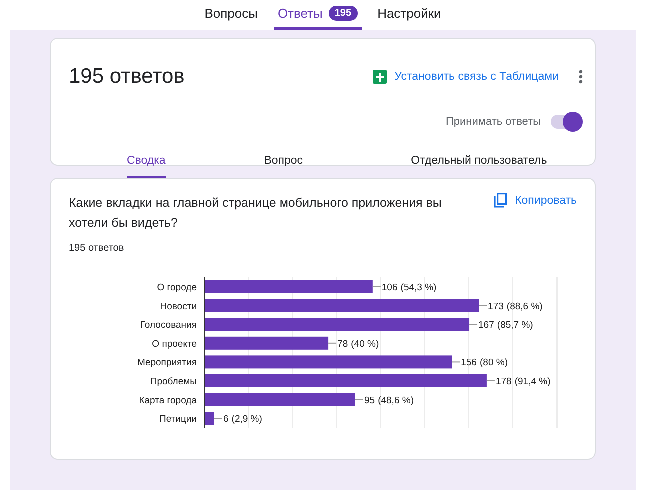 The width and height of the screenshot is (646, 490). What do you see at coordinates (168, 400) in the screenshot?
I see `category-label: Карта города` at bounding box center [168, 400].